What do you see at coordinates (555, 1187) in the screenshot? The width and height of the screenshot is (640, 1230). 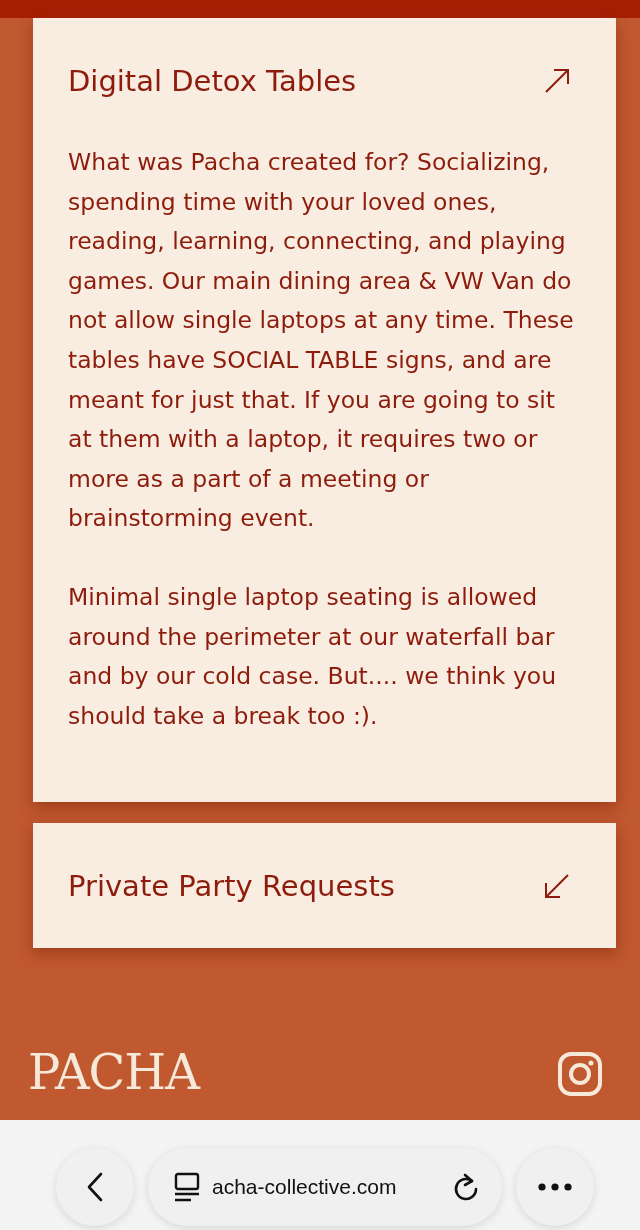 I see `more-icon` at bounding box center [555, 1187].